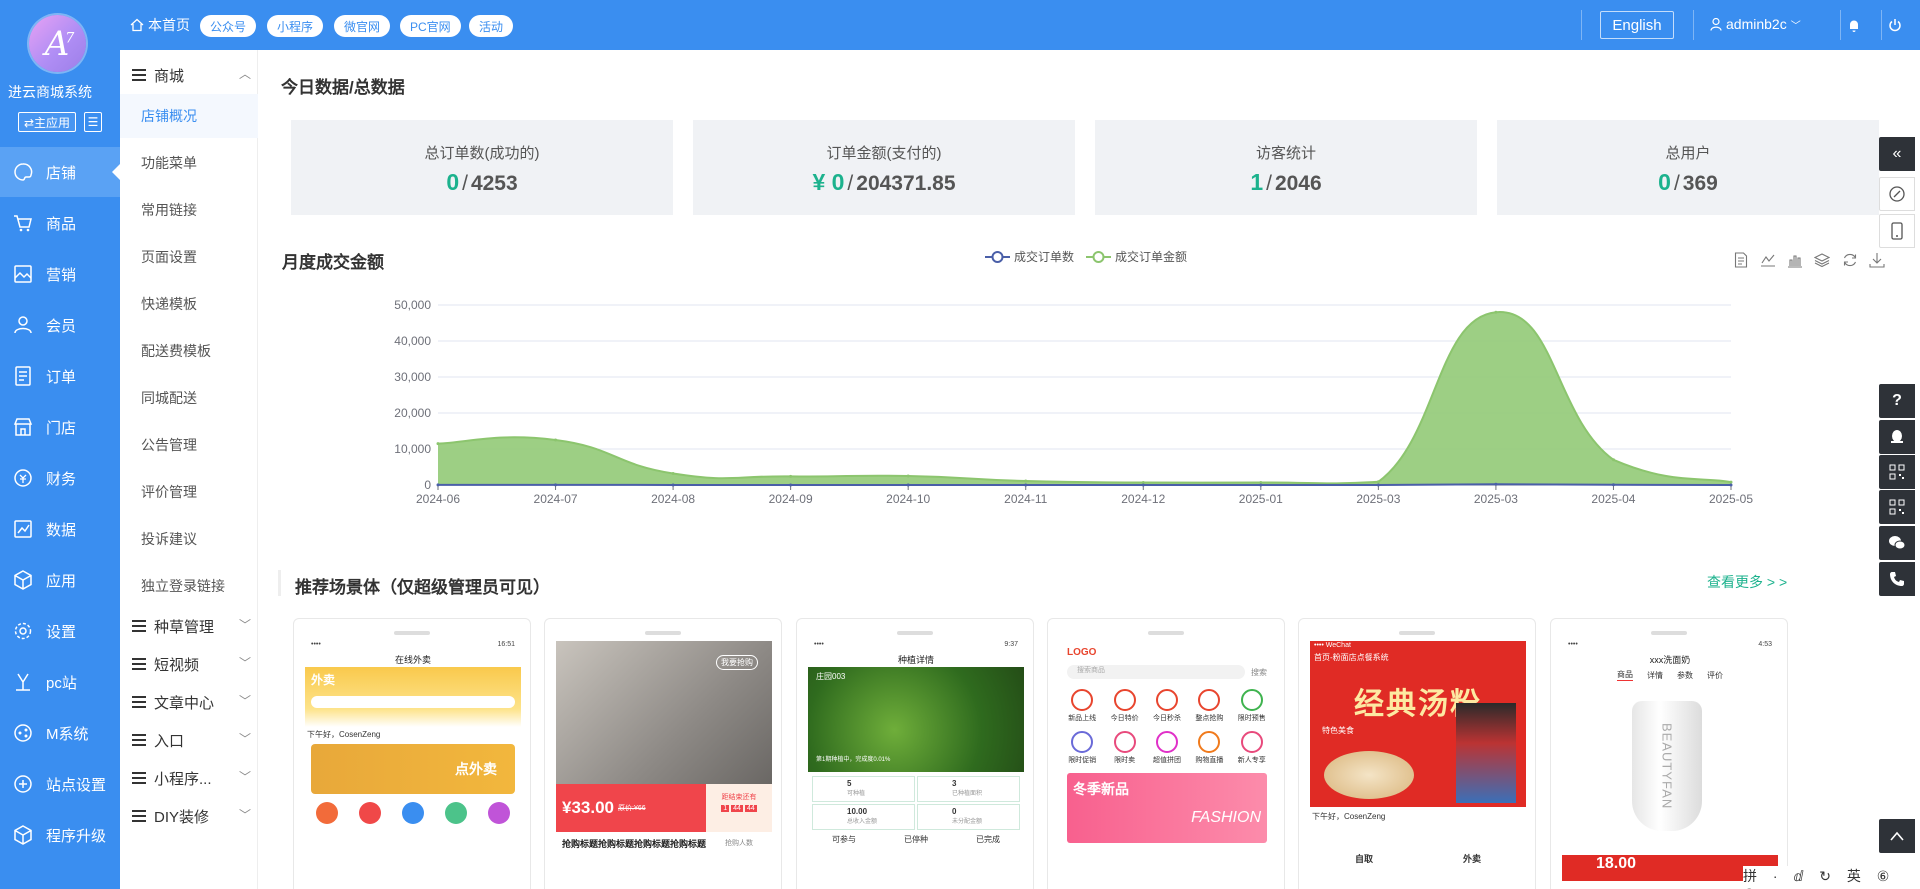 This screenshot has height=889, width=1920. What do you see at coordinates (192, 778) in the screenshot?
I see `submenu-group-4: 小程序... ﹀` at bounding box center [192, 778].